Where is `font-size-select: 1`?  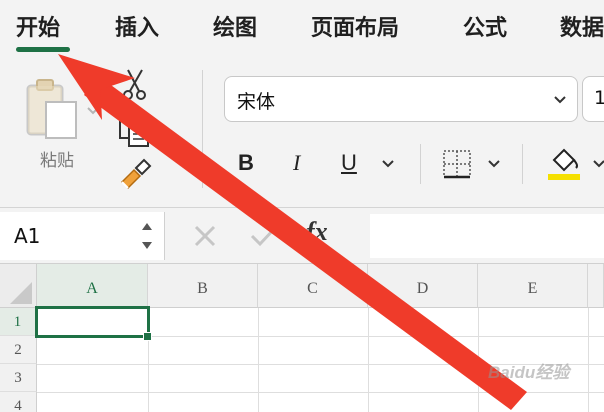 font-size-select: 1 is located at coordinates (593, 99).